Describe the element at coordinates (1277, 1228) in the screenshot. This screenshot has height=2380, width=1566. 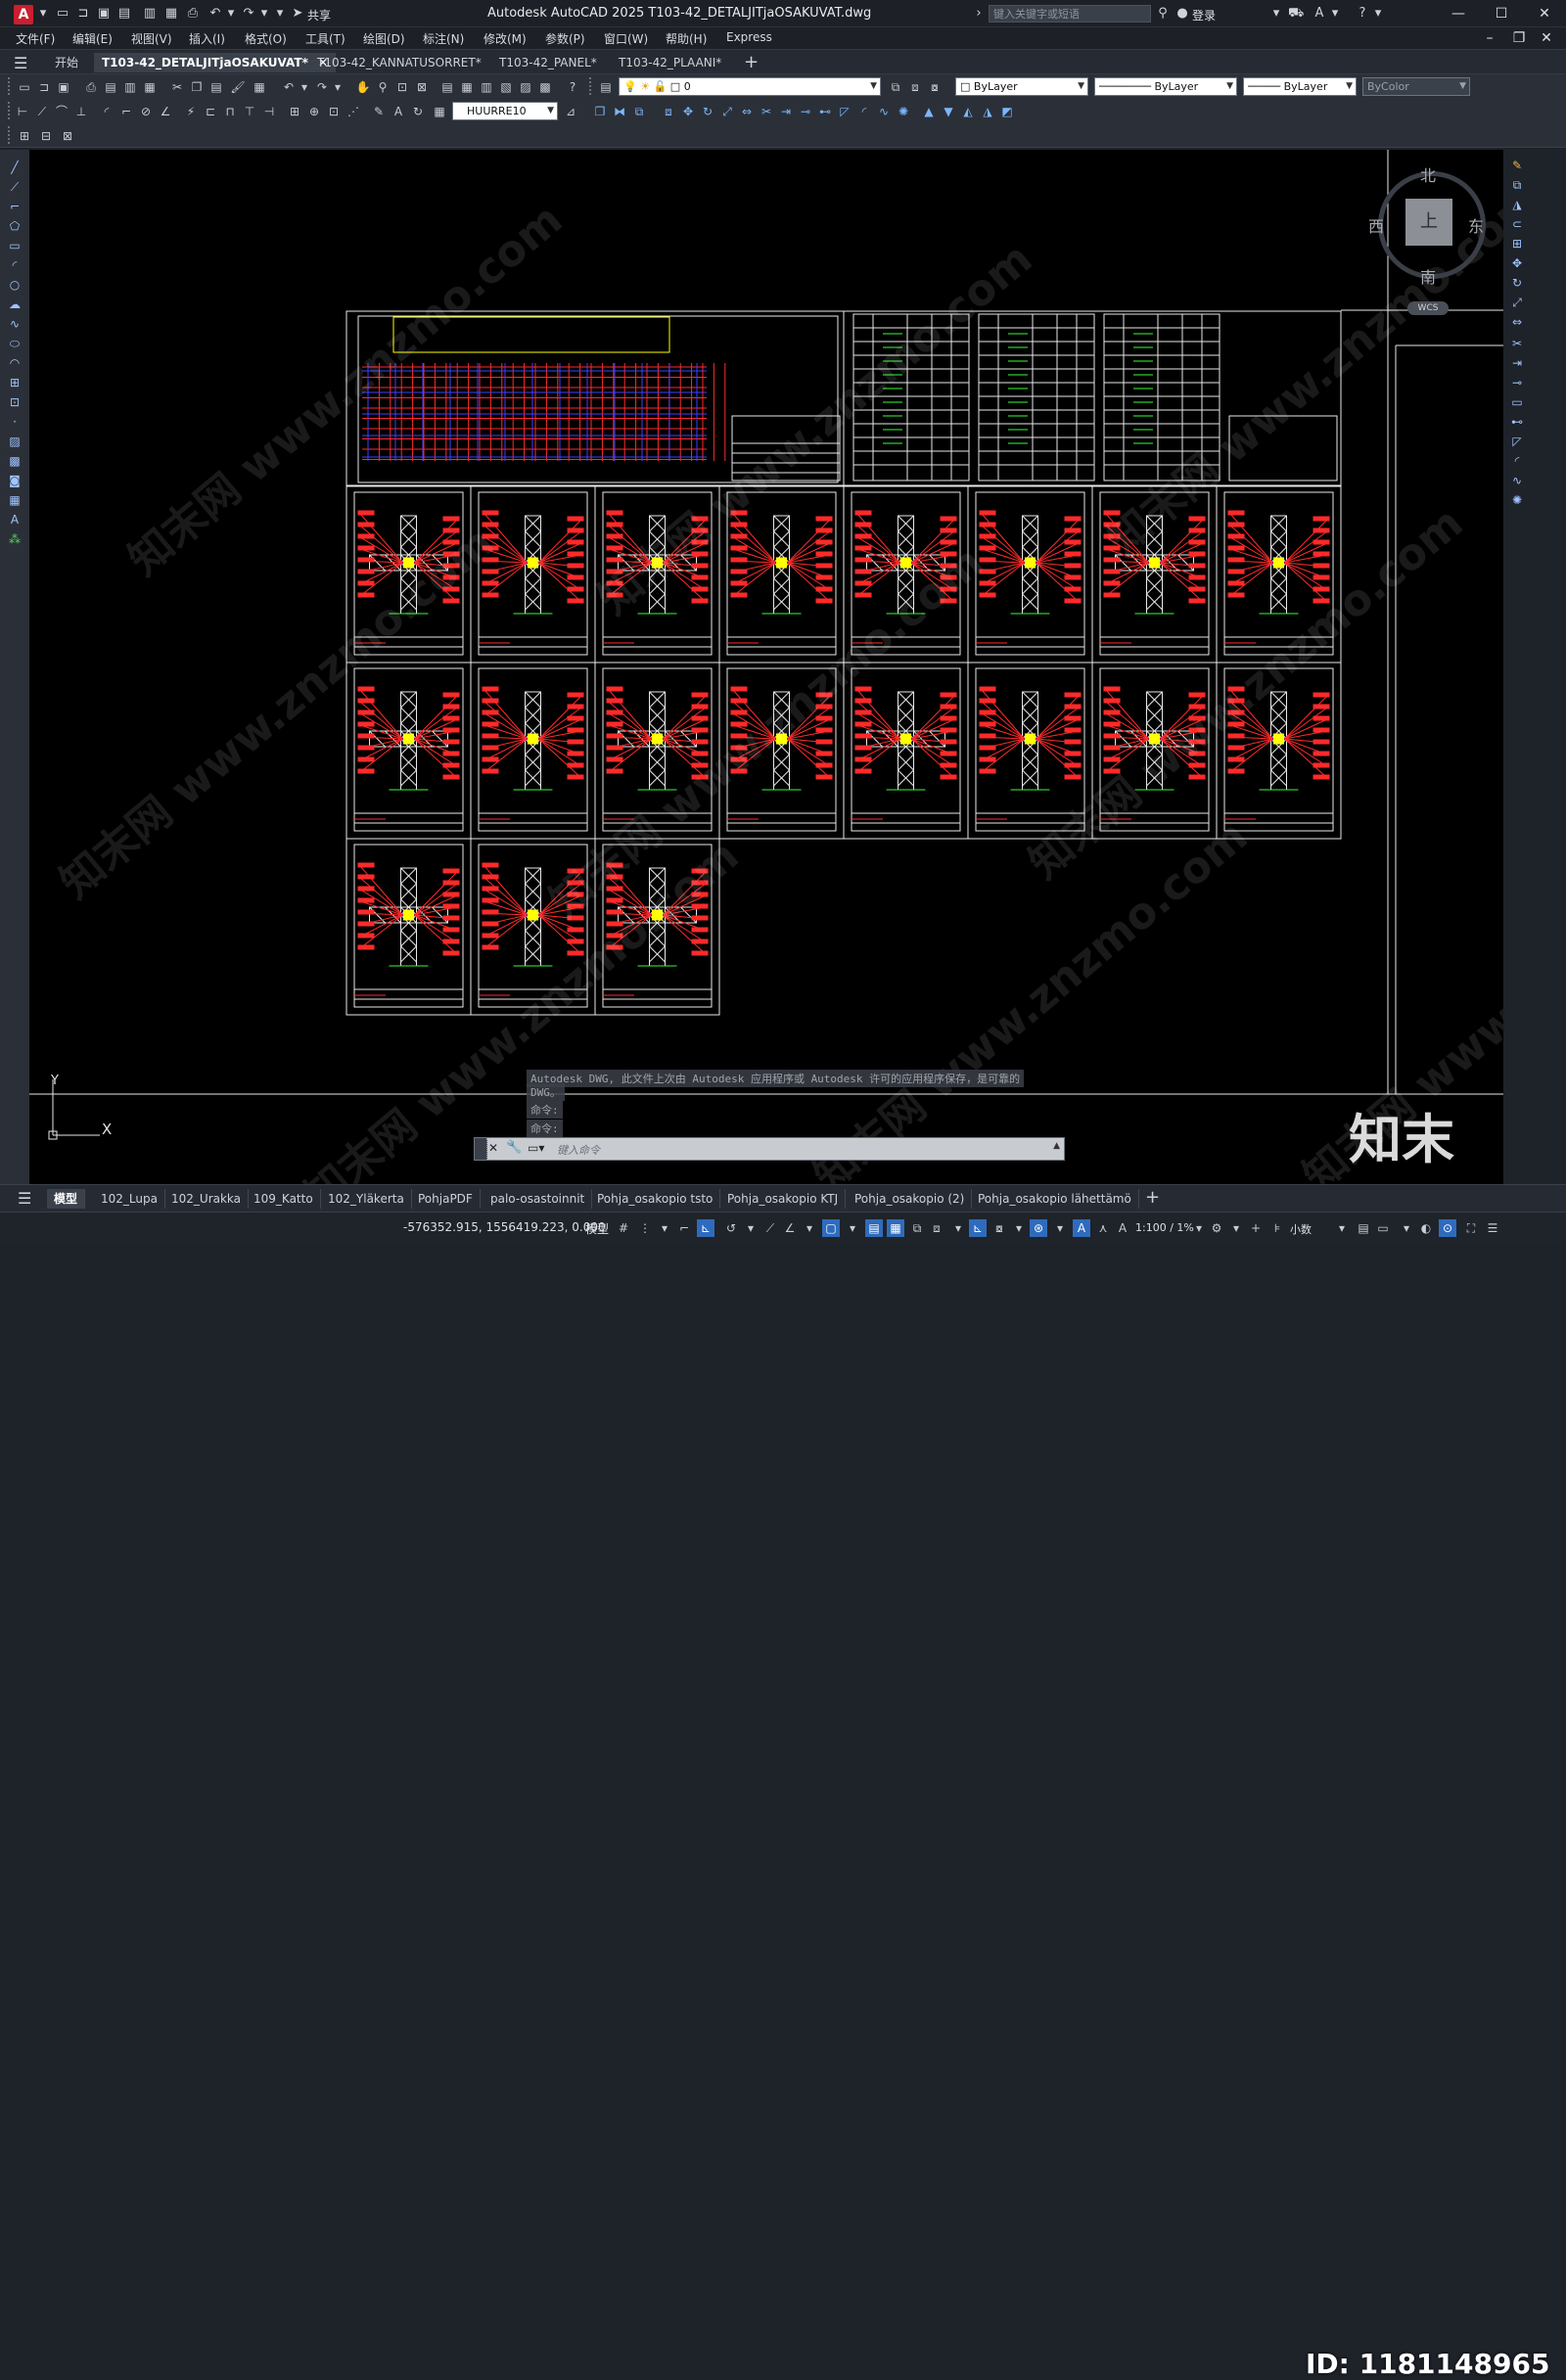
I see `units-icon: ⊧` at that location.